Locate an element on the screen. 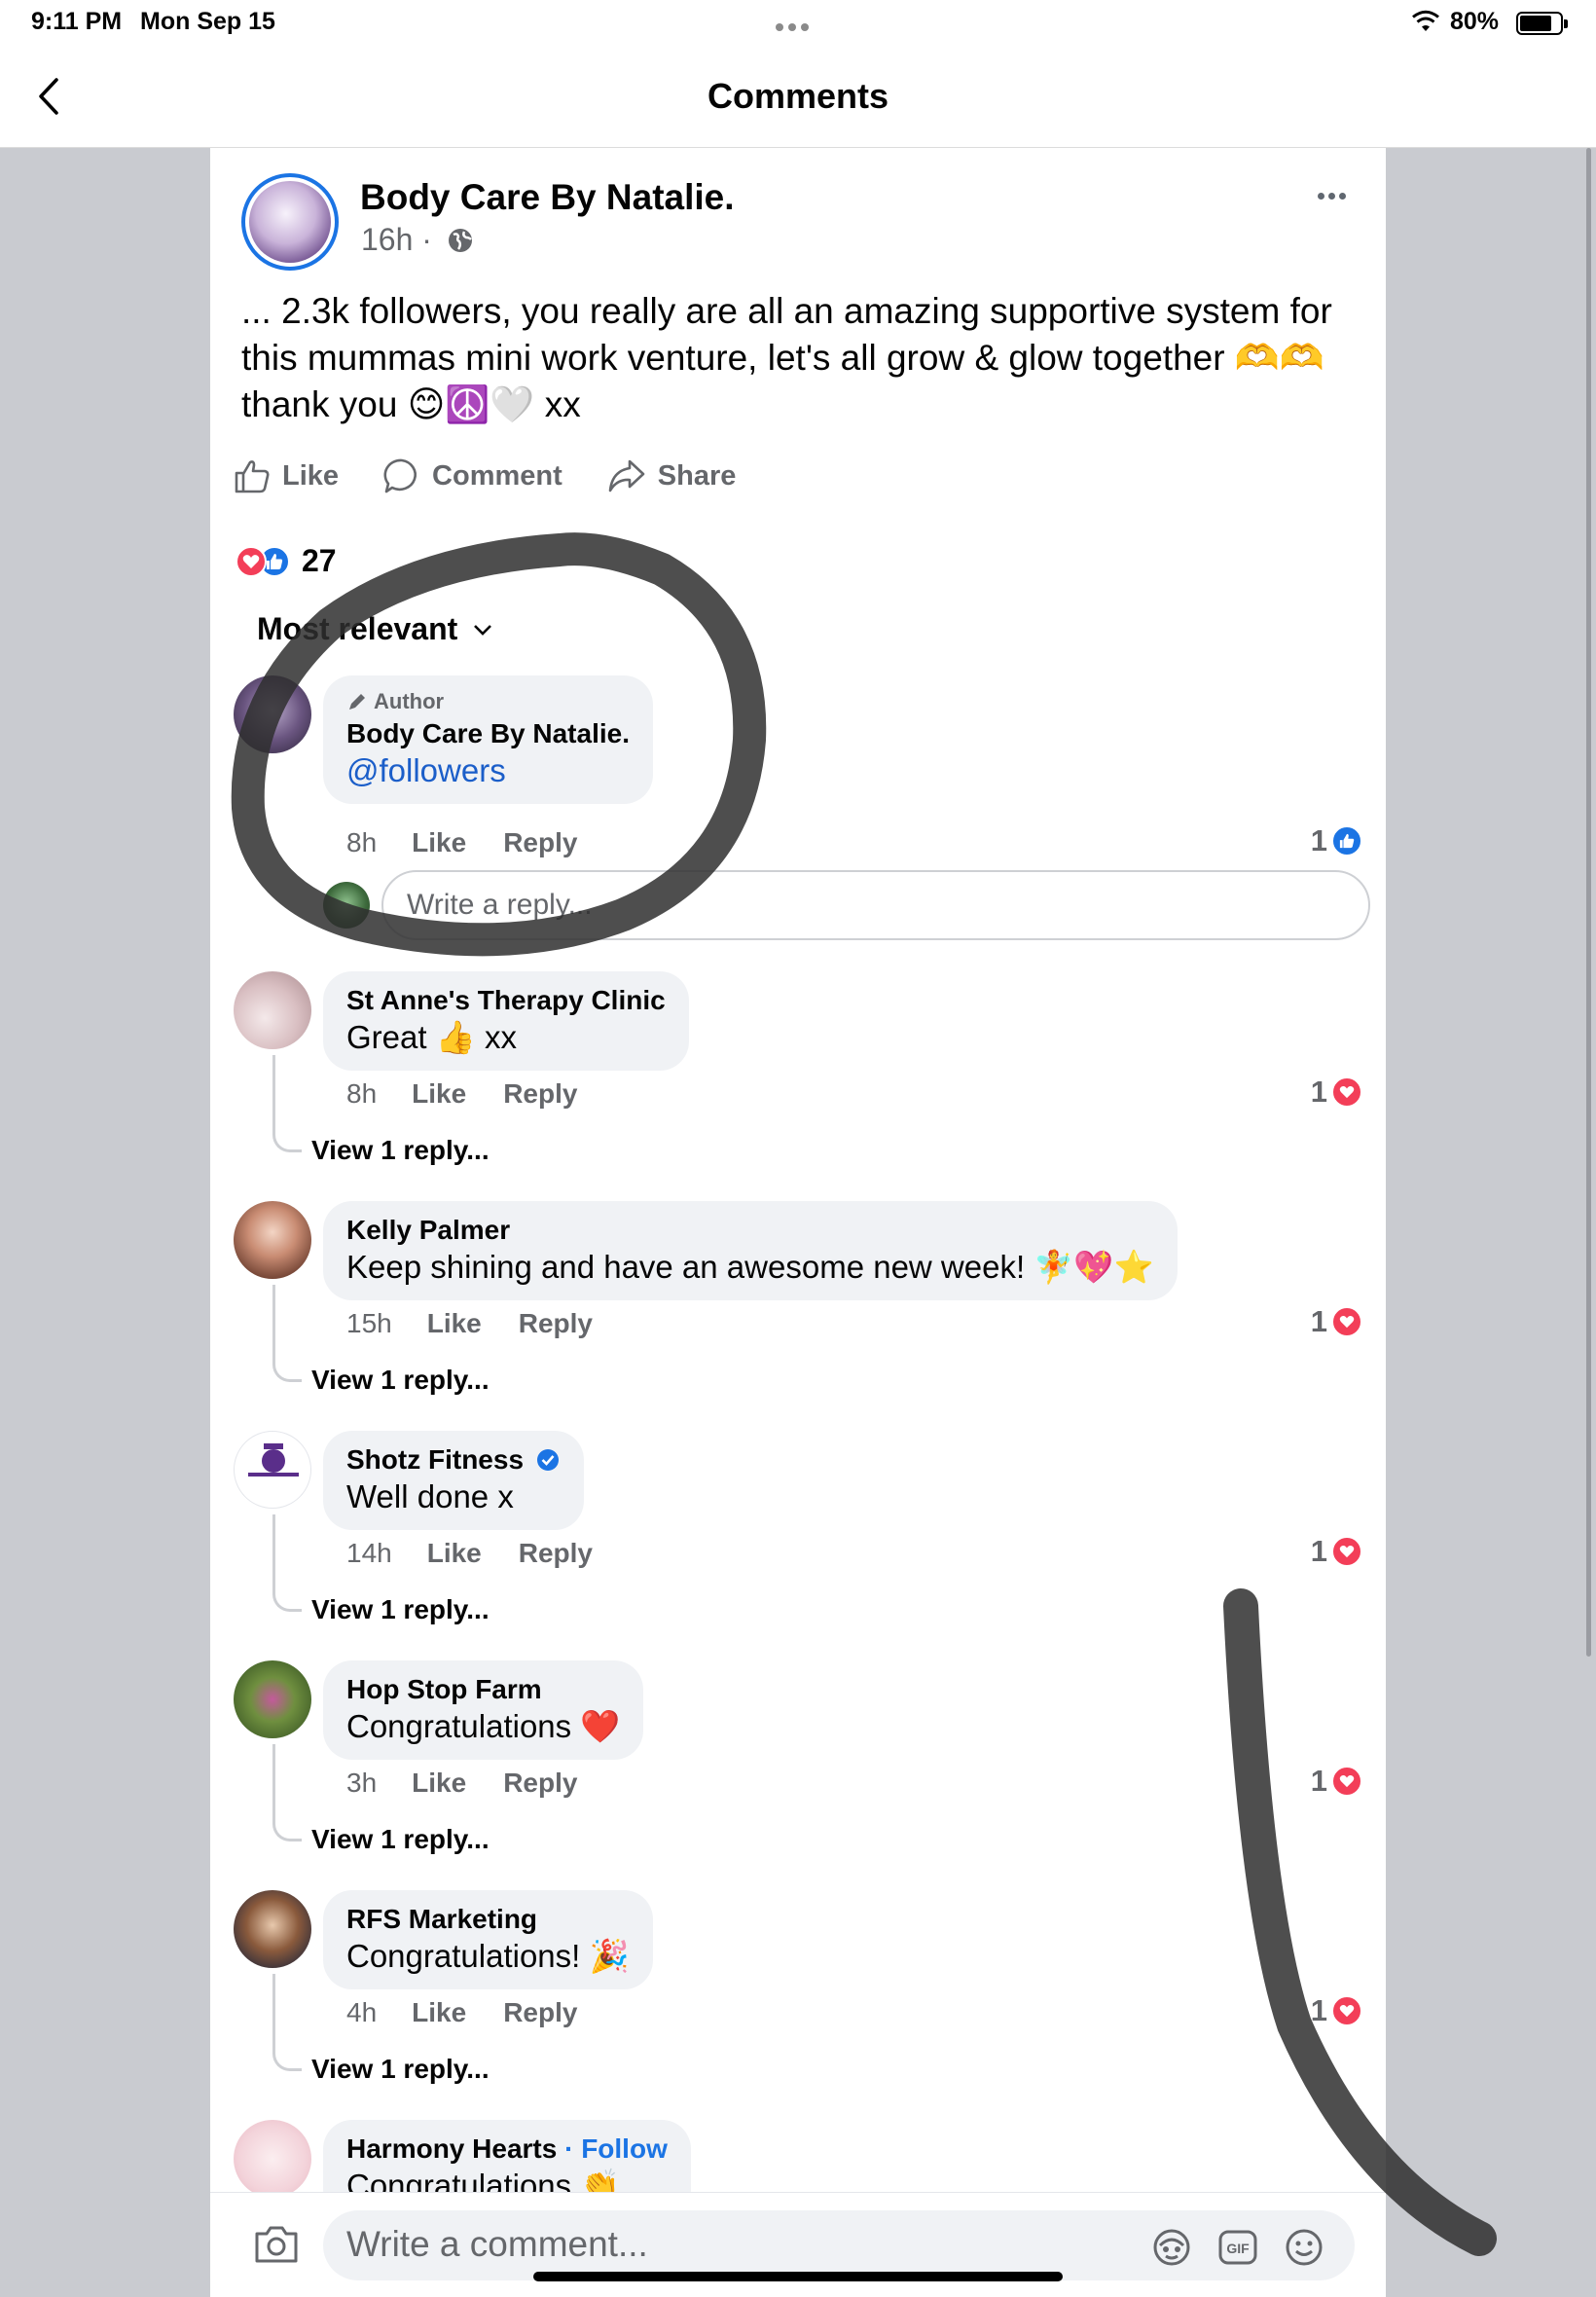 The height and width of the screenshot is (2297, 1596). comment-bubble: Hop Stop Farm Congratulations ❤️ is located at coordinates (483, 1710).